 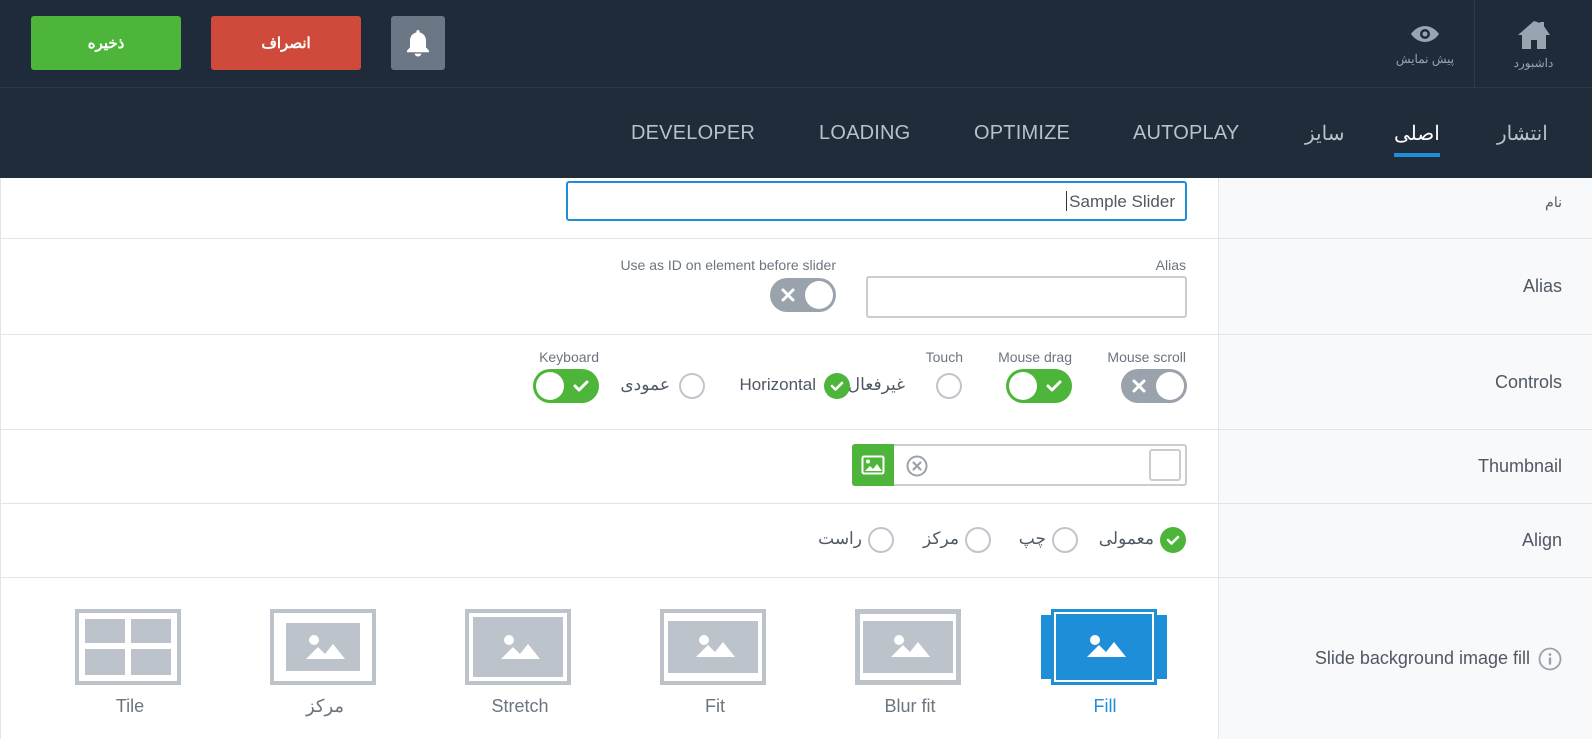 I want to click on cancel-button: انصراف, so click(x=286, y=43).